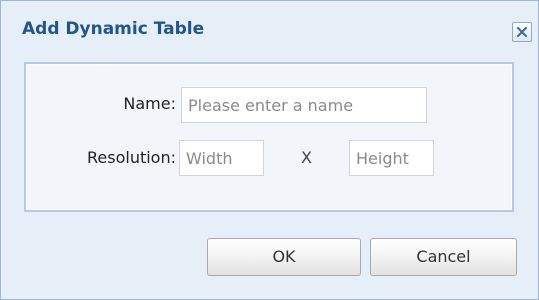 Image resolution: width=539 pixels, height=300 pixels. What do you see at coordinates (221, 158) in the screenshot?
I see `width-input` at bounding box center [221, 158].